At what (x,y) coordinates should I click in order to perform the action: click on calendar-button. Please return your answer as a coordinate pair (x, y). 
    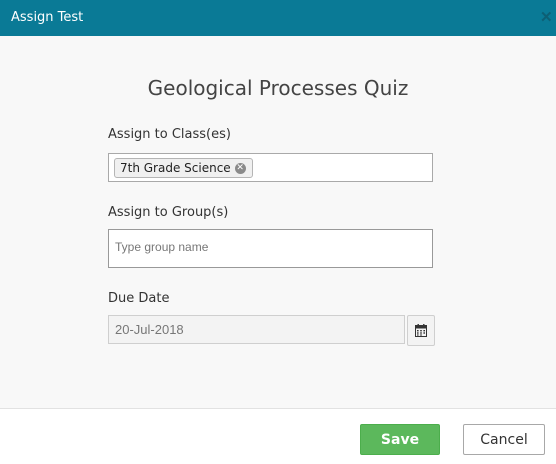
    Looking at the image, I should click on (421, 330).